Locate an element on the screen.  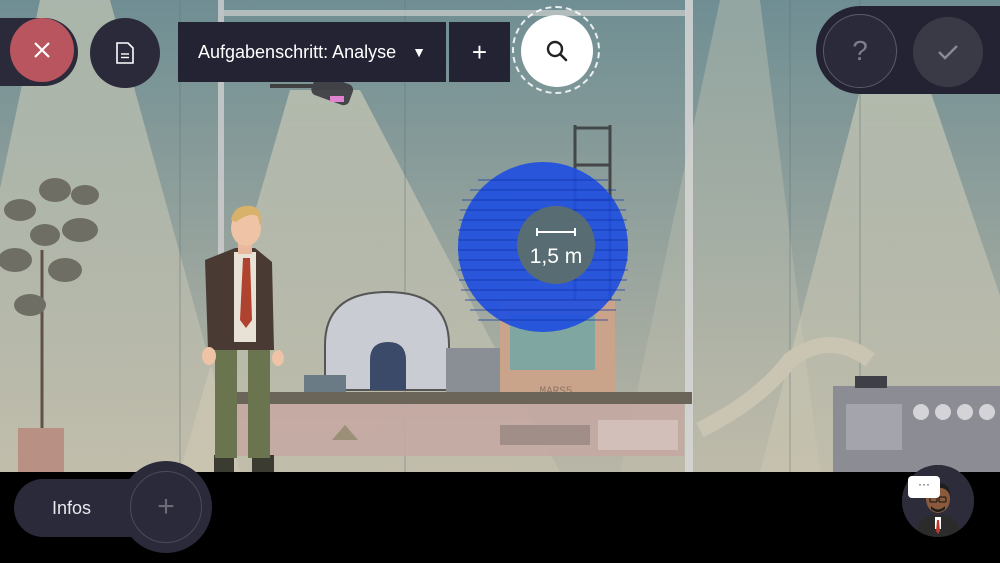
task-step-select: Aufgabenschritt: Analyse ▼ is located at coordinates (312, 52).